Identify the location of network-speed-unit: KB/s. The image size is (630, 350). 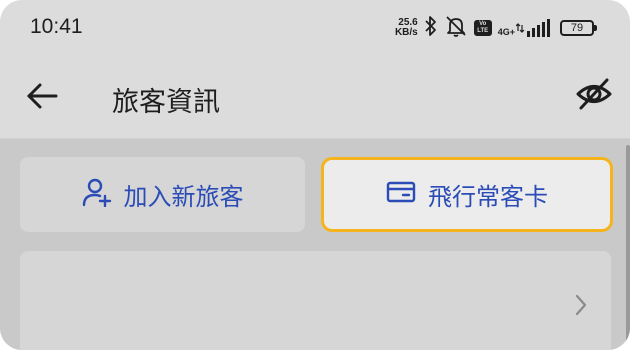
(406, 32).